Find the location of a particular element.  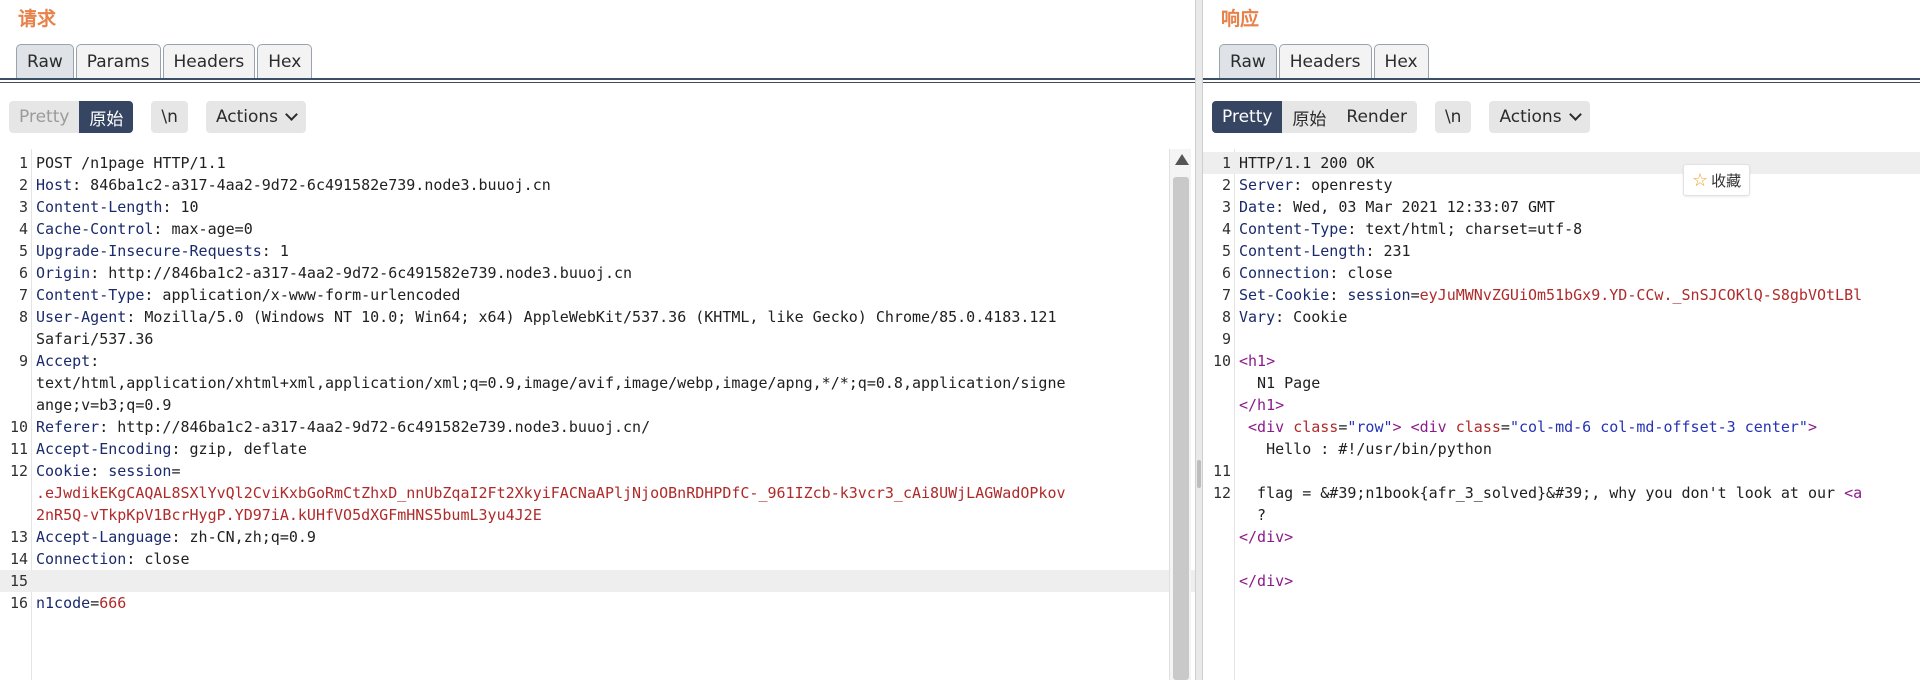

actions-label: Actions is located at coordinates (1530, 117).